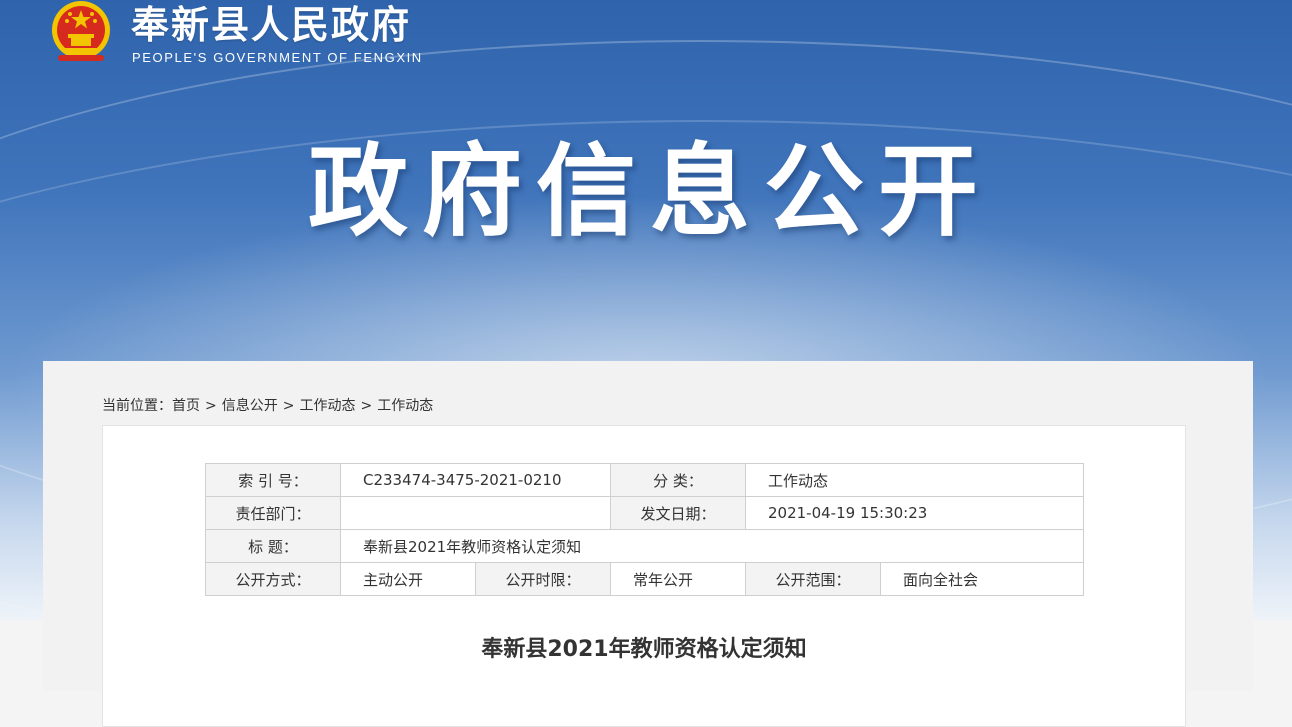  Describe the element at coordinates (712, 546) in the screenshot. I see `title-value: 奉新县2021年教师资格认定须知` at that location.